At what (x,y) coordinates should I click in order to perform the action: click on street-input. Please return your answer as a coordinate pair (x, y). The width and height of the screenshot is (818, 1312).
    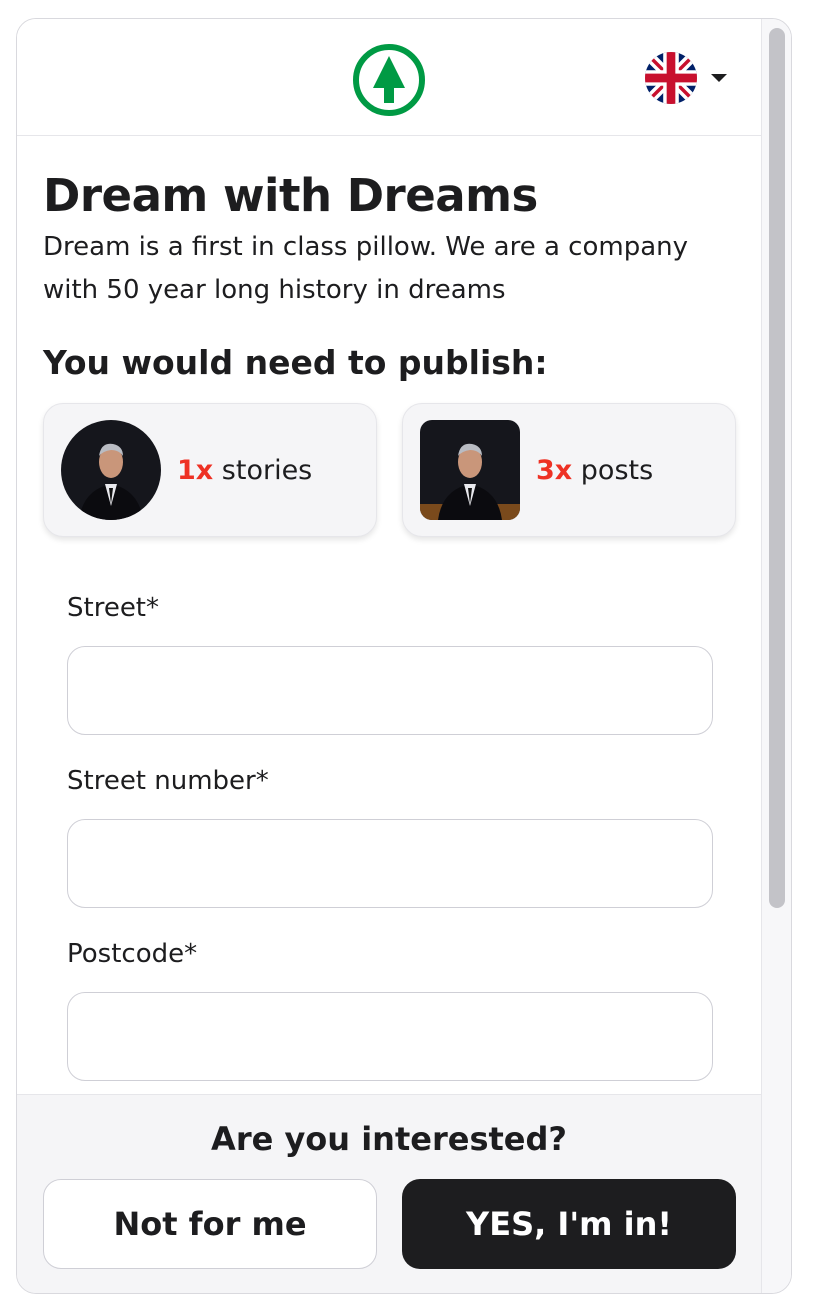
    Looking at the image, I should click on (390, 690).